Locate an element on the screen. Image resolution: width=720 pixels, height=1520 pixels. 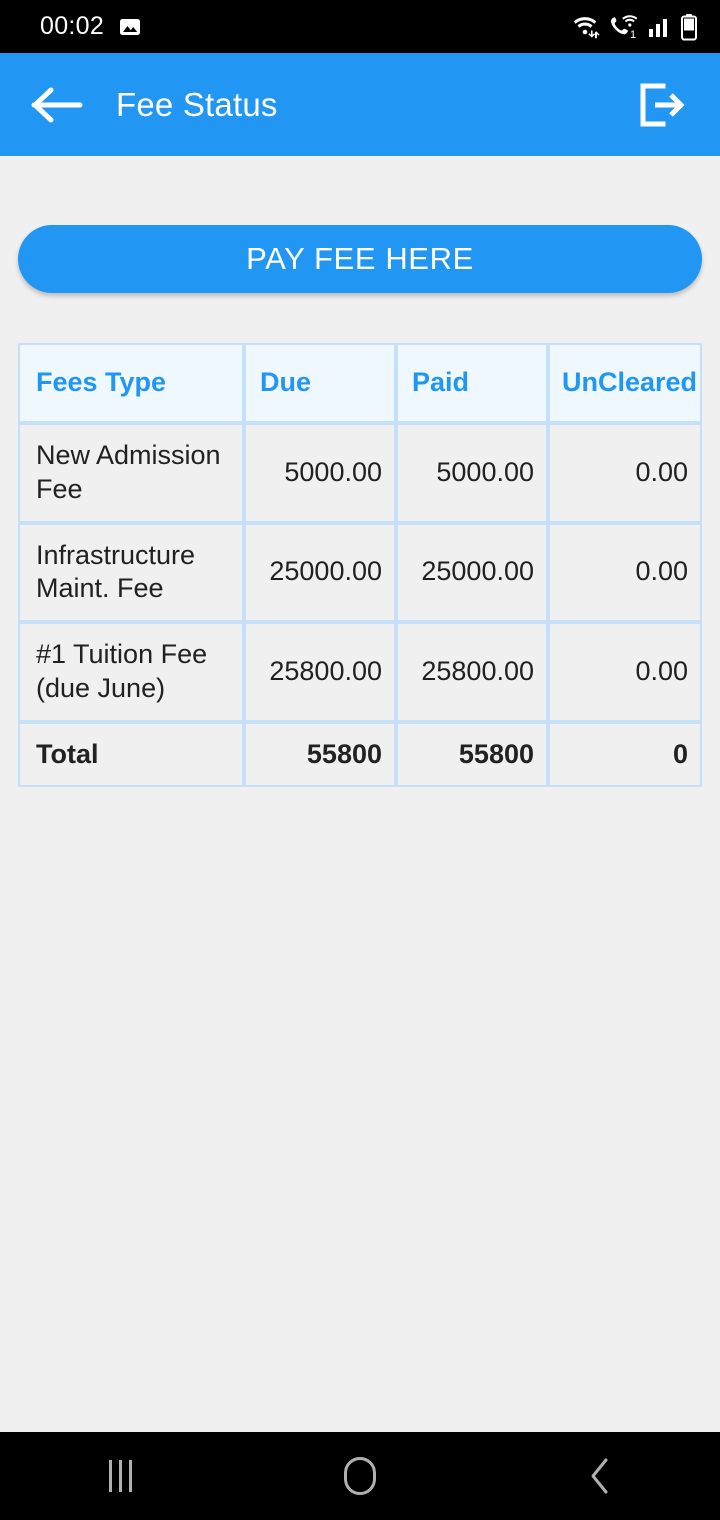
logout-icon is located at coordinates (662, 104).